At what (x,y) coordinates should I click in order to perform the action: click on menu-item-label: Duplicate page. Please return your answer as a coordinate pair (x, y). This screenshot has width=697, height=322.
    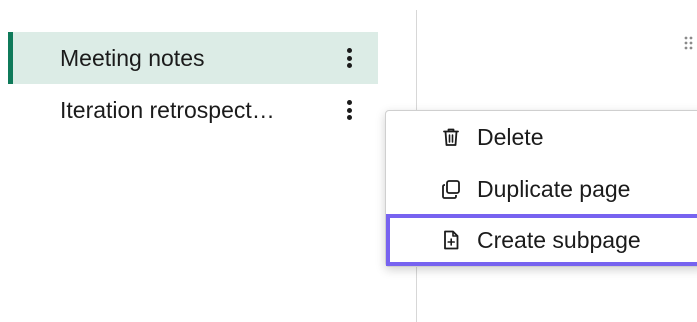
    Looking at the image, I should click on (554, 188).